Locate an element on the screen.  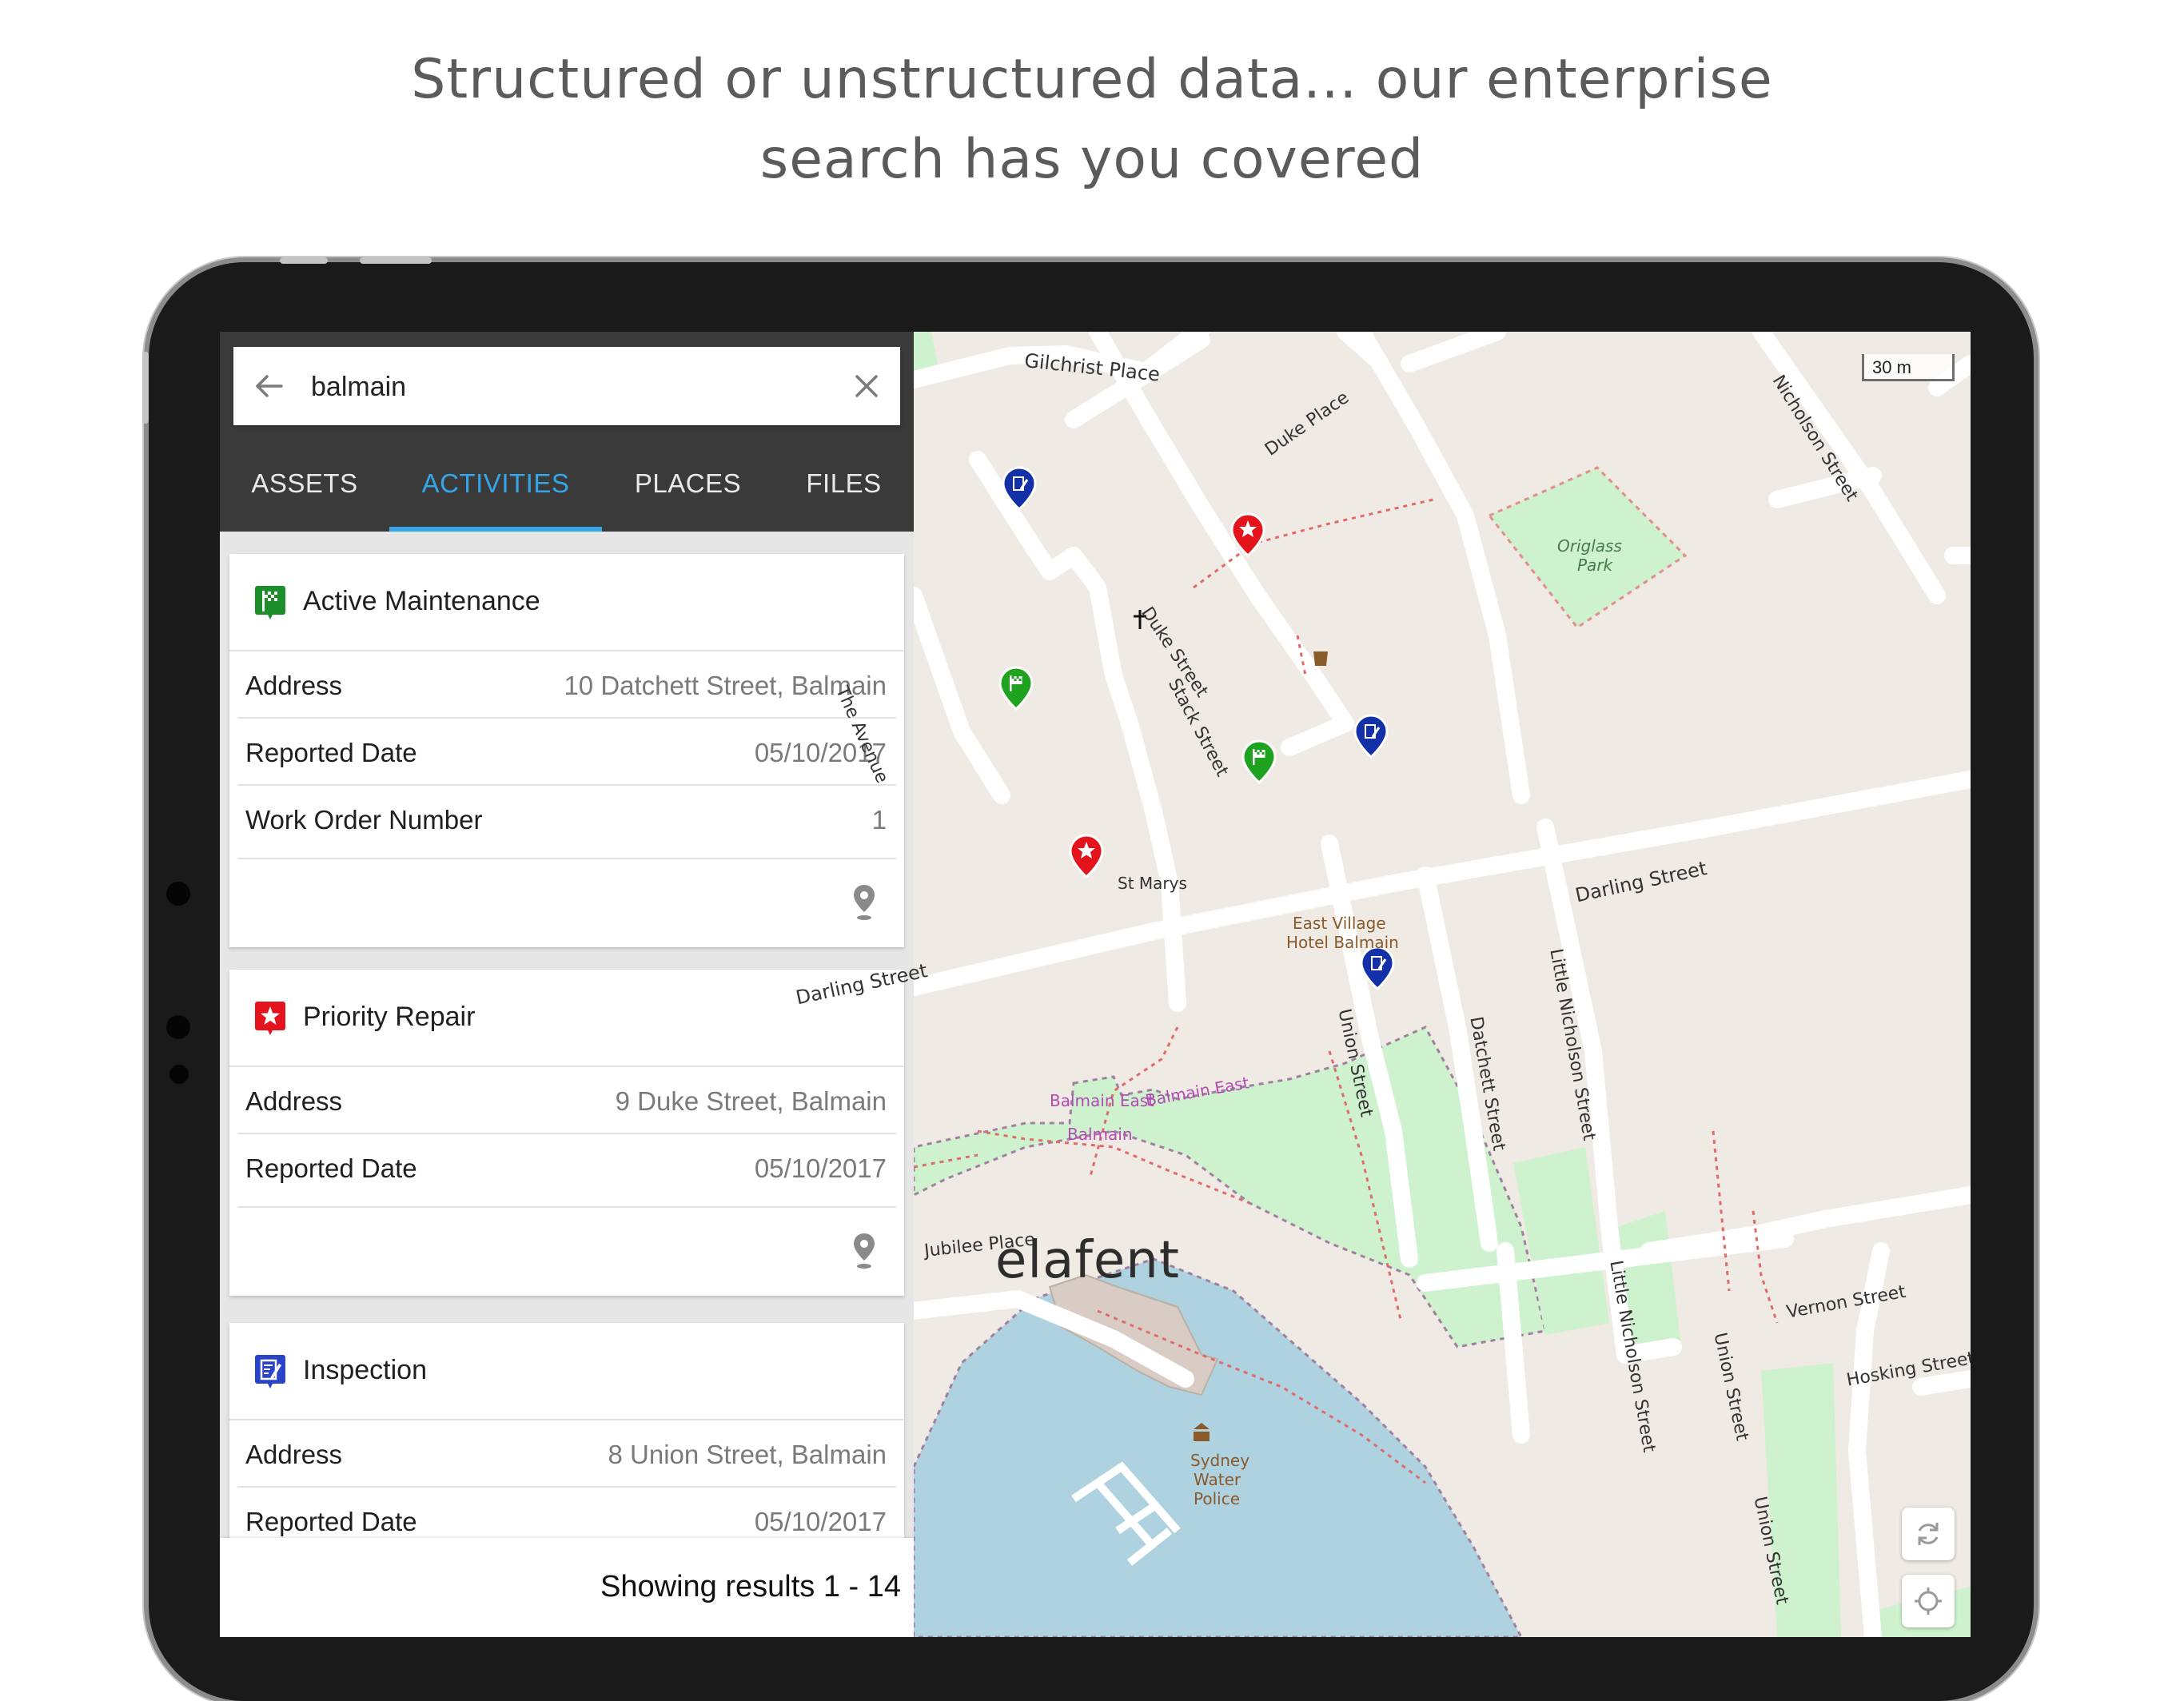
headline-line-2: search has you covered is located at coordinates (1092, 159).